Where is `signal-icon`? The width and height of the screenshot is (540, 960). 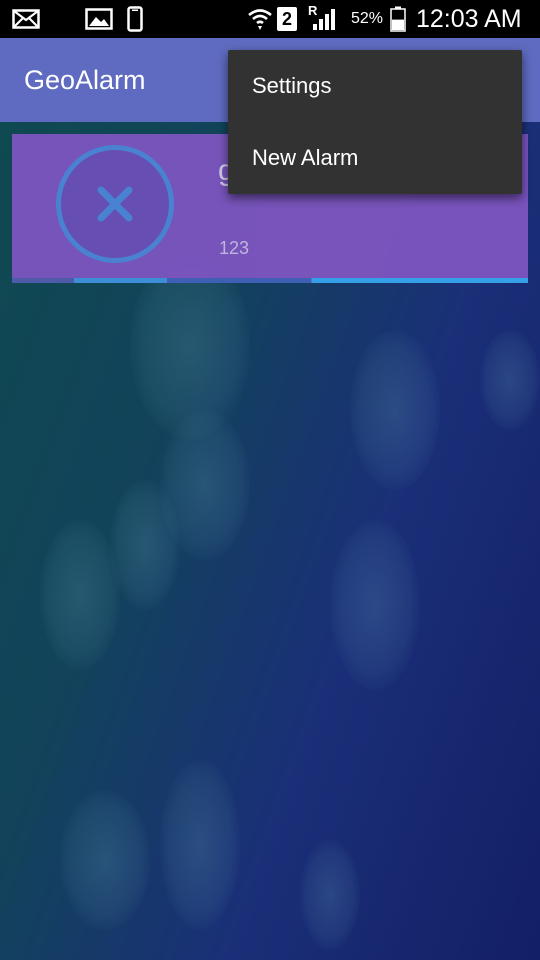 signal-icon is located at coordinates (324, 19).